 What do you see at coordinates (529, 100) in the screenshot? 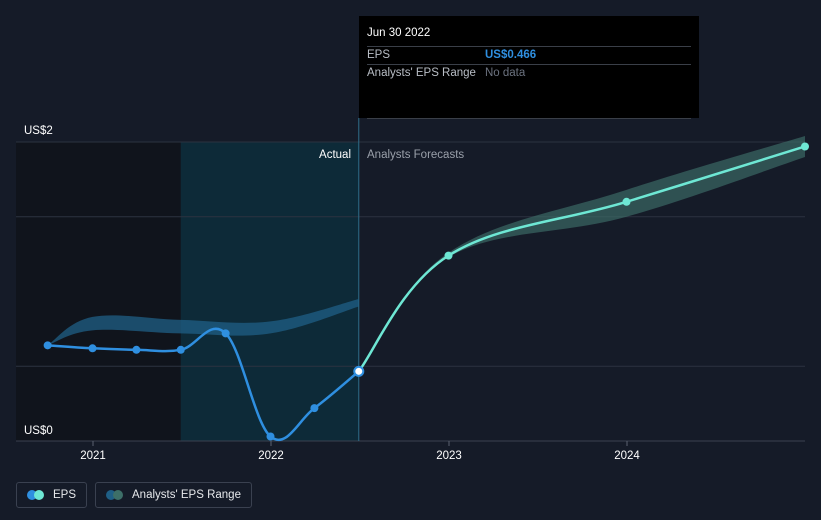
I see `tooltip-spacer` at bounding box center [529, 100].